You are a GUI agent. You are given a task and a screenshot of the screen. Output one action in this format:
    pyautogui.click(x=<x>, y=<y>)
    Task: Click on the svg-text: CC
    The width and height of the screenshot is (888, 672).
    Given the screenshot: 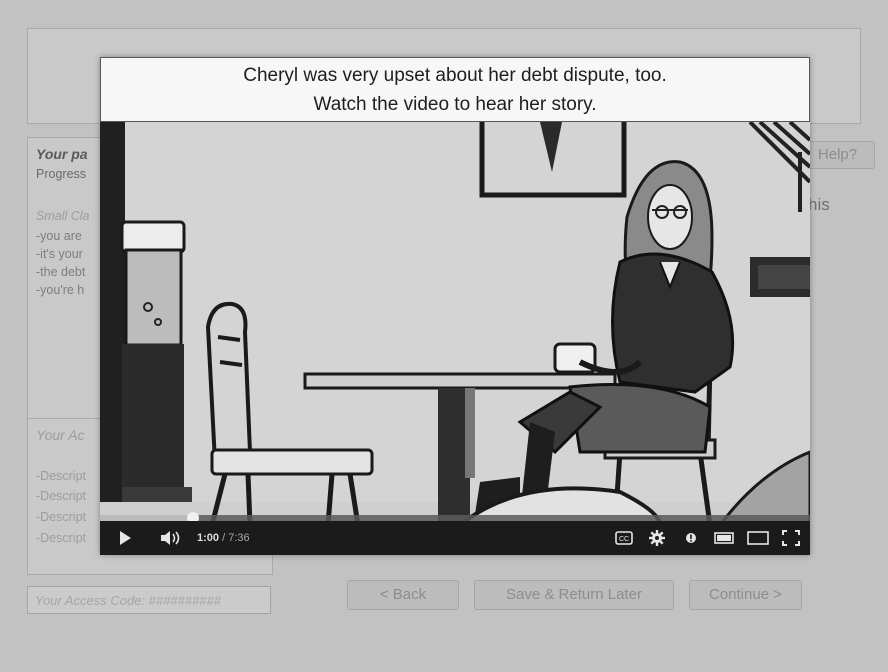 What is the action you would take?
    pyautogui.click(x=624, y=539)
    